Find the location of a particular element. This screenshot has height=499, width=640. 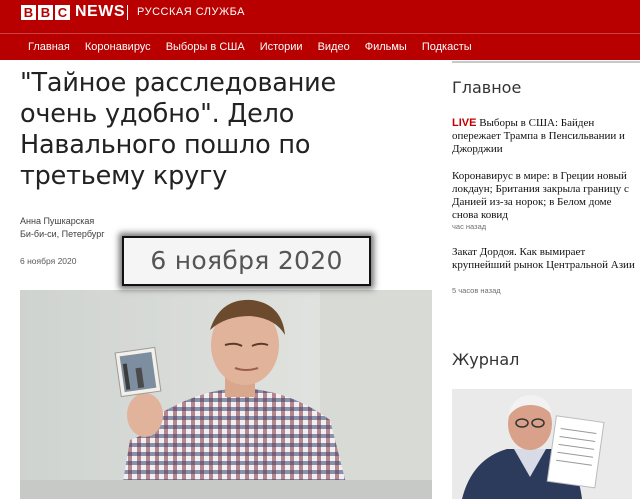

nav-item-home: Главная is located at coordinates (49, 47).